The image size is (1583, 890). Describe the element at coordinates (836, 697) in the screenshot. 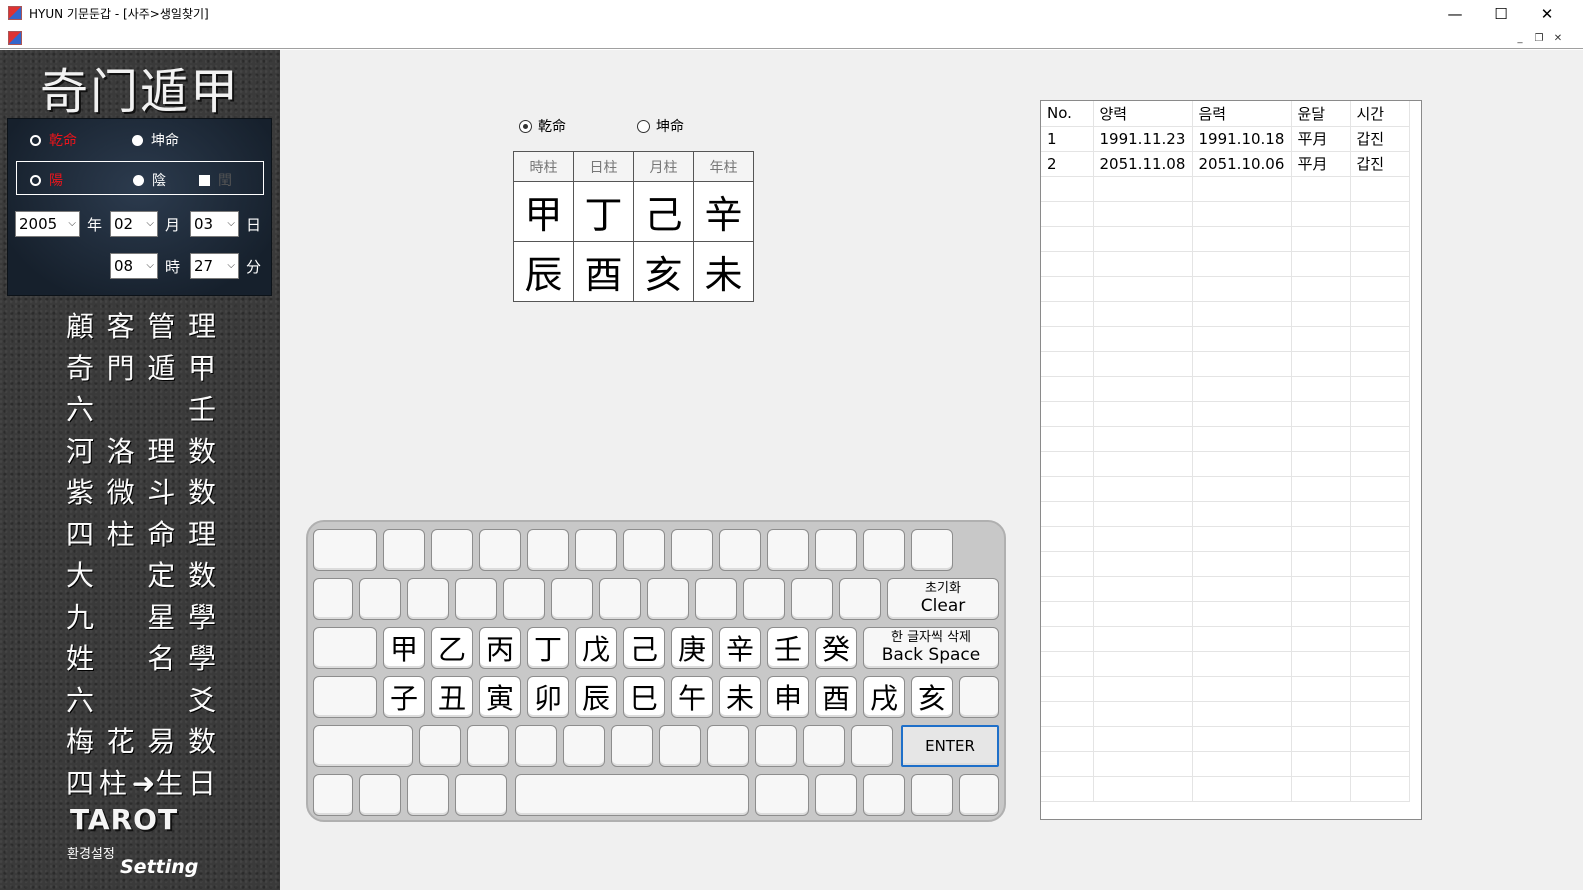

I see `branch-key: 酉` at that location.